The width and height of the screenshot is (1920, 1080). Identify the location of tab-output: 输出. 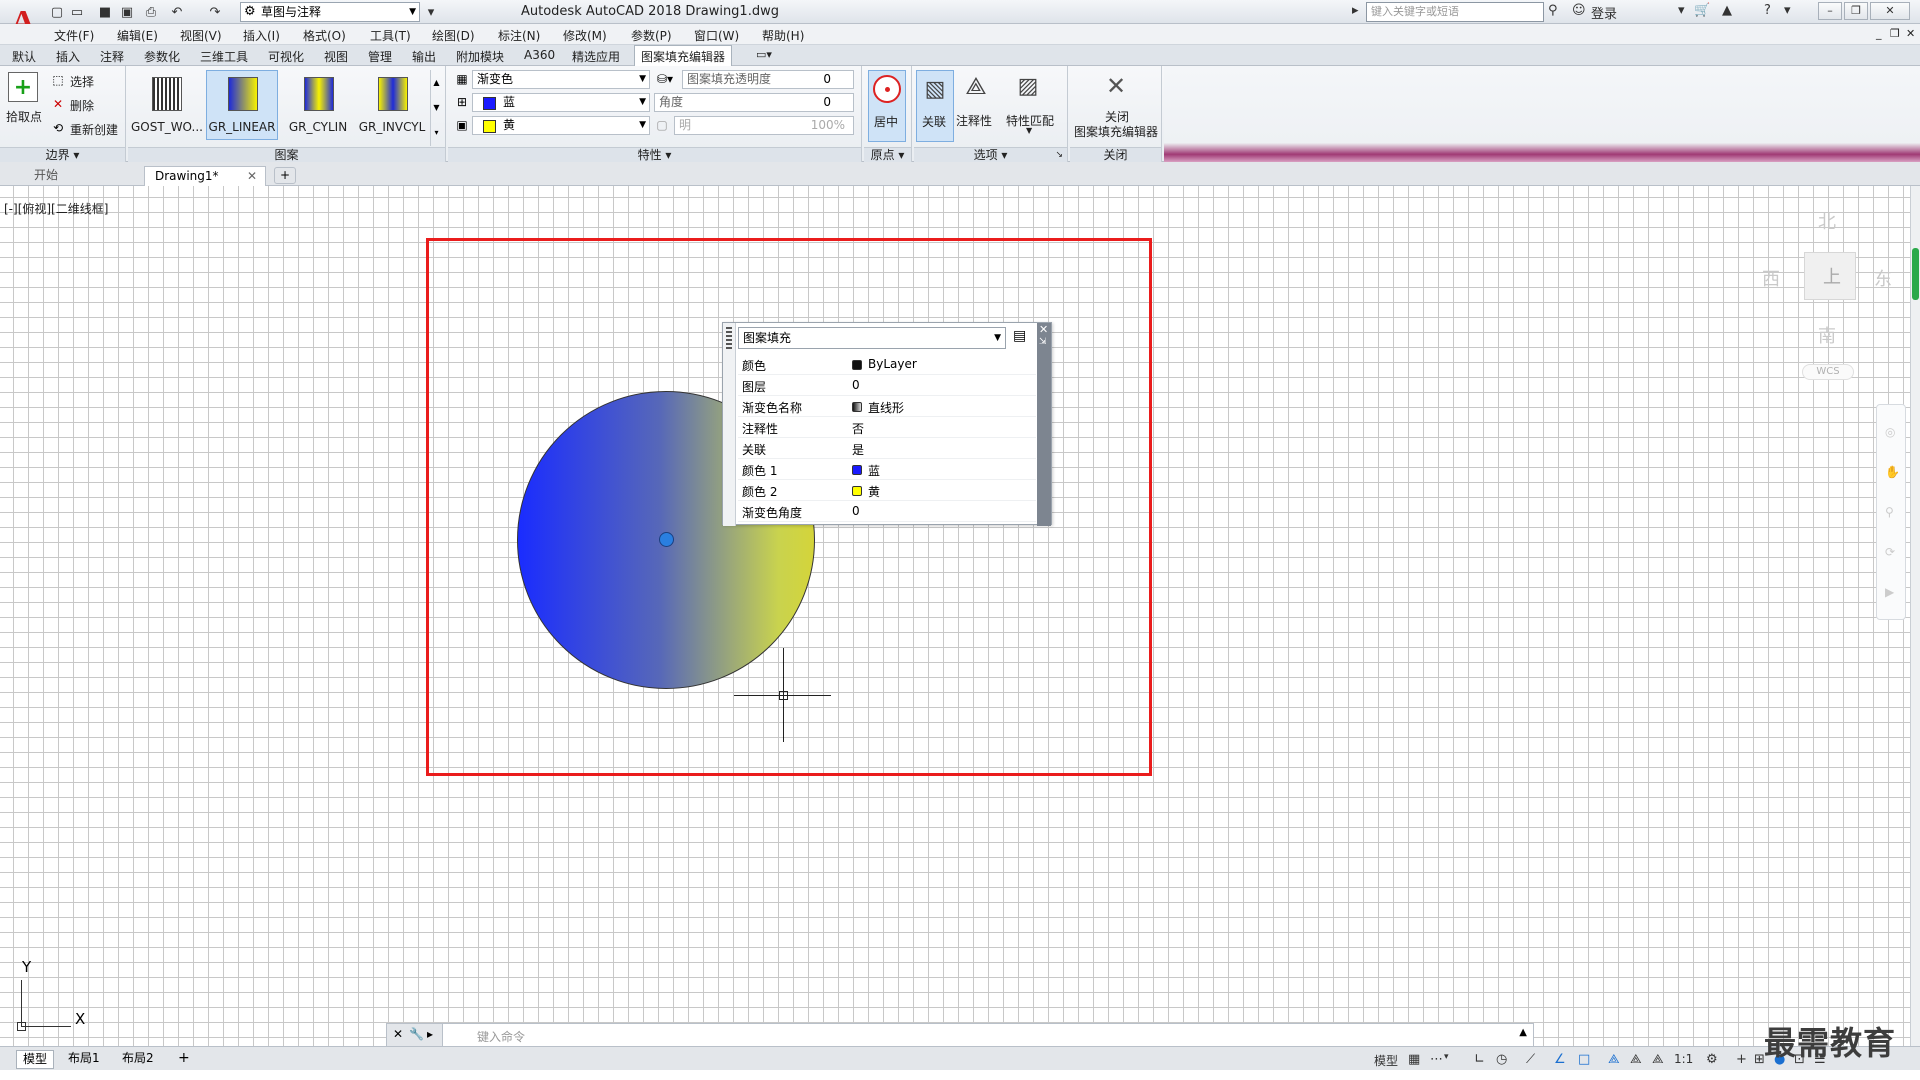
(424, 56).